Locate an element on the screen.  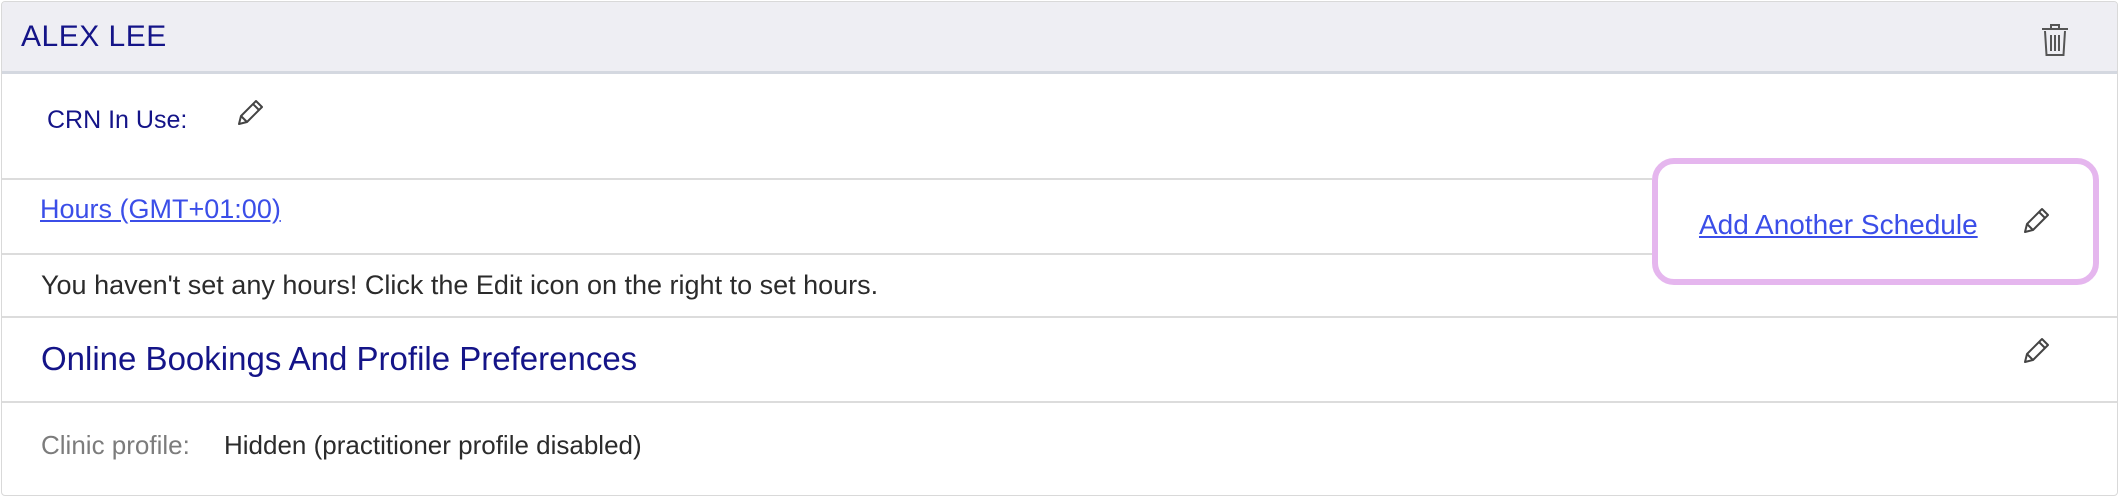
online-bookings-title: Online Bookings And Profile Preferences is located at coordinates (339, 358).